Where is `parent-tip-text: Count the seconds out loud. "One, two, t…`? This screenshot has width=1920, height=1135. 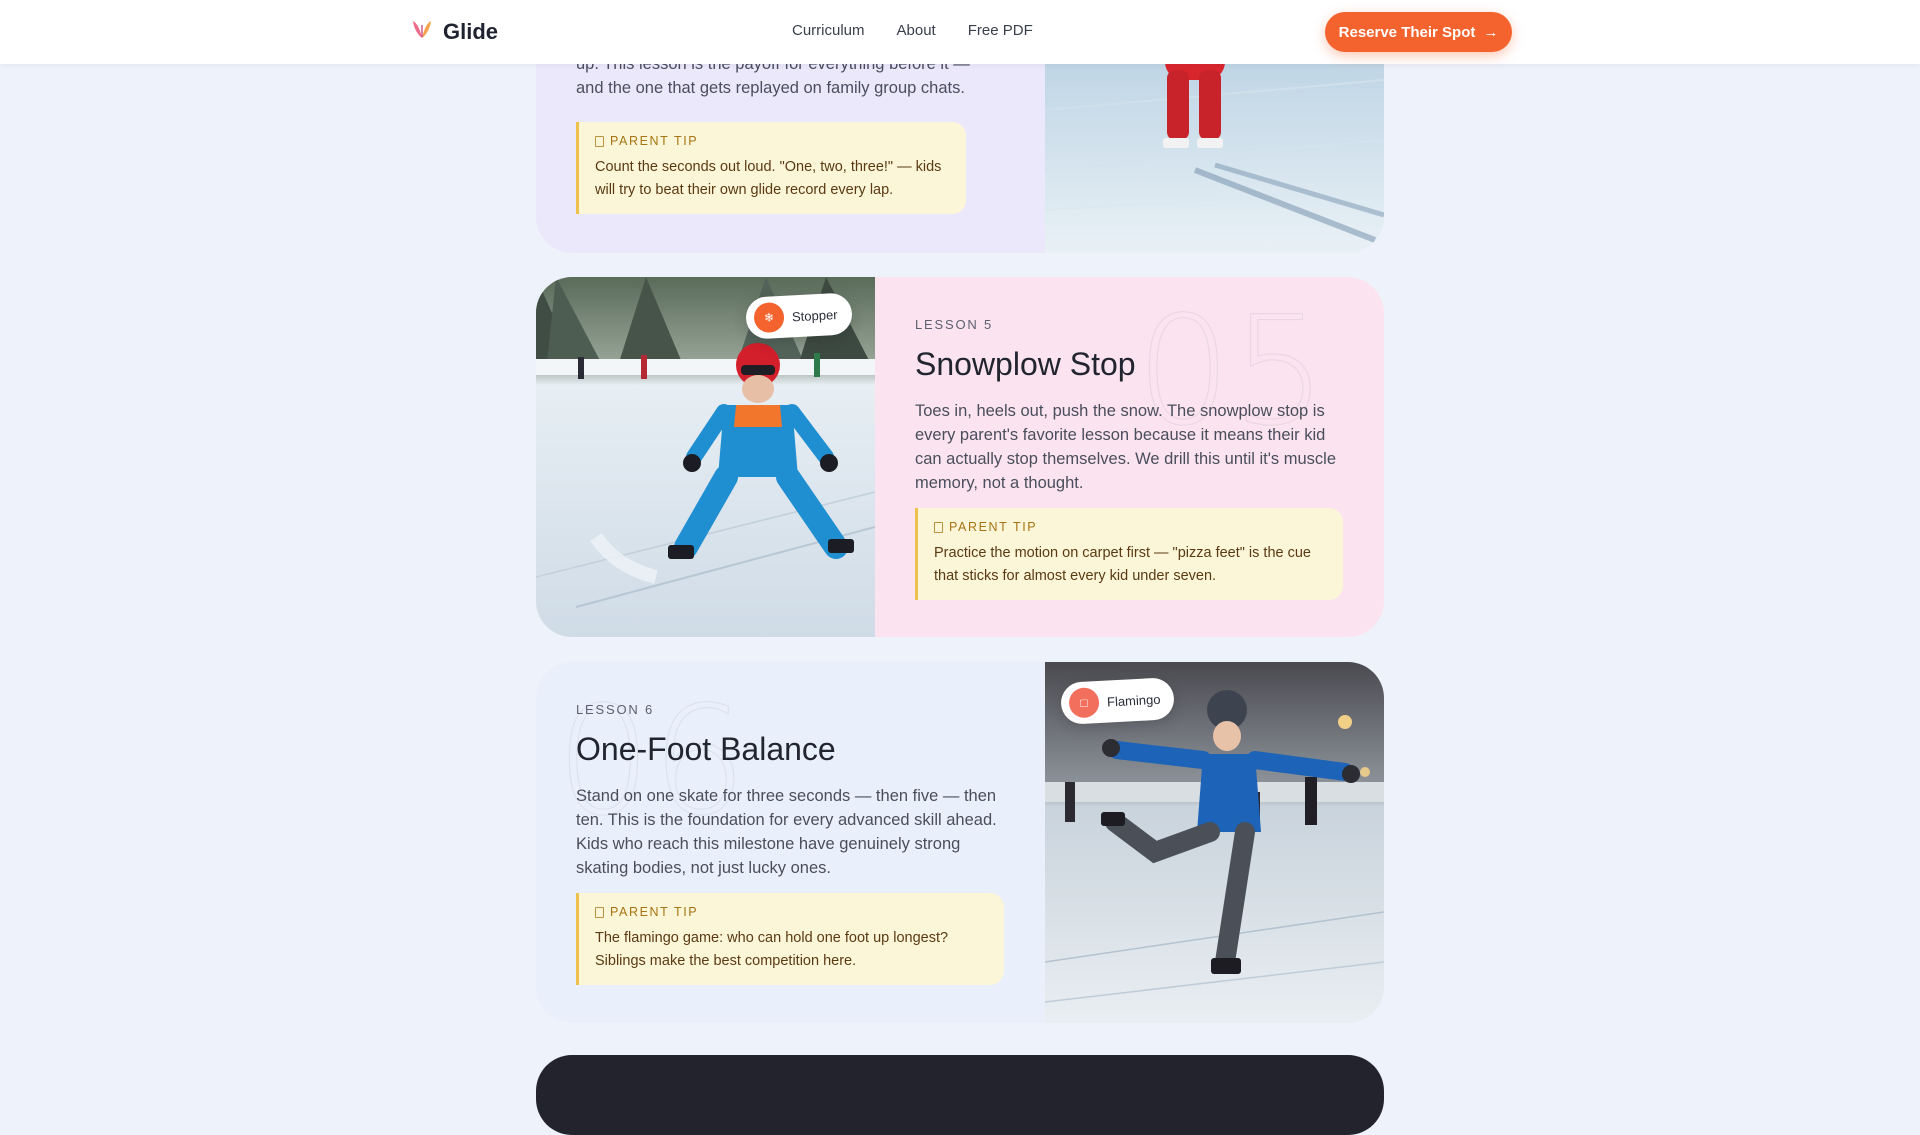
parent-tip-text: Count the seconds out loud. "One, two, t… is located at coordinates (768, 178).